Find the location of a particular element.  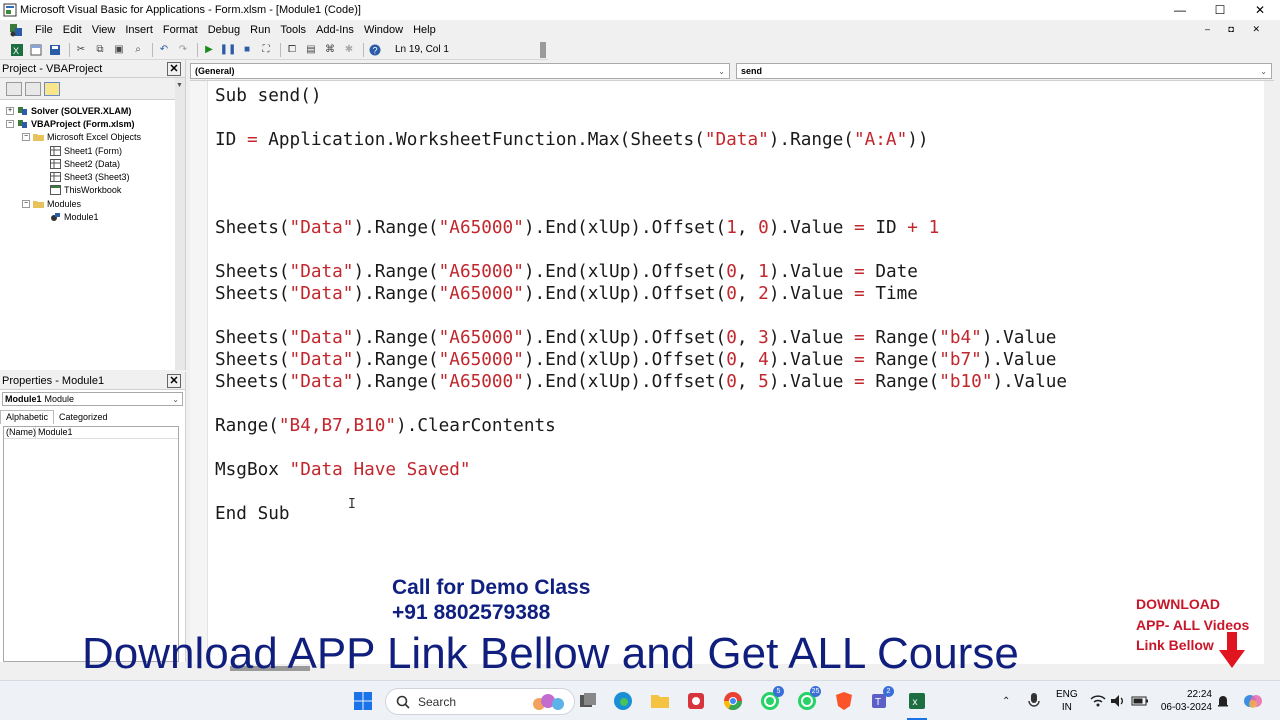

project-explorer-icon: ⧠ is located at coordinates (292, 50).